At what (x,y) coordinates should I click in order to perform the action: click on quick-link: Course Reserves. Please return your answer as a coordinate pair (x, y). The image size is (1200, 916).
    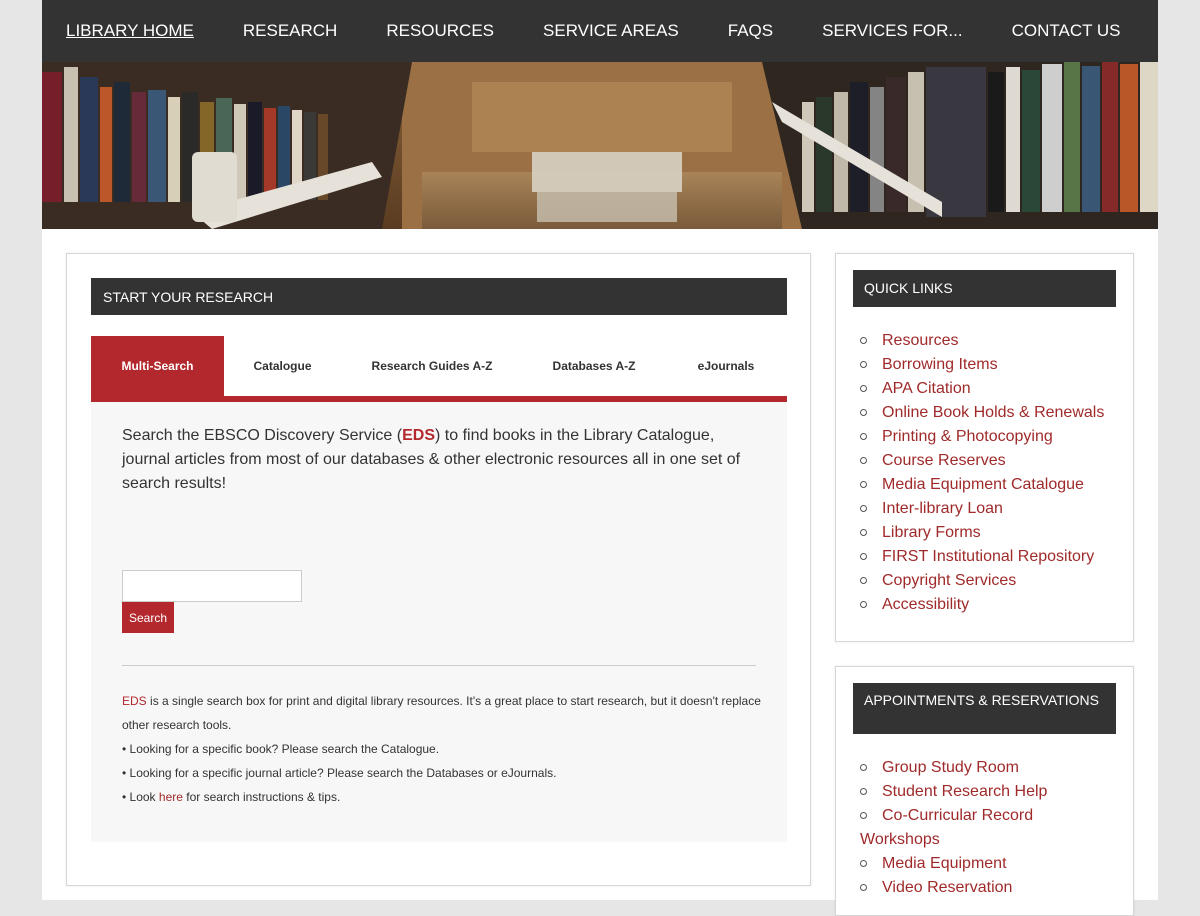
    Looking at the image, I should click on (944, 460).